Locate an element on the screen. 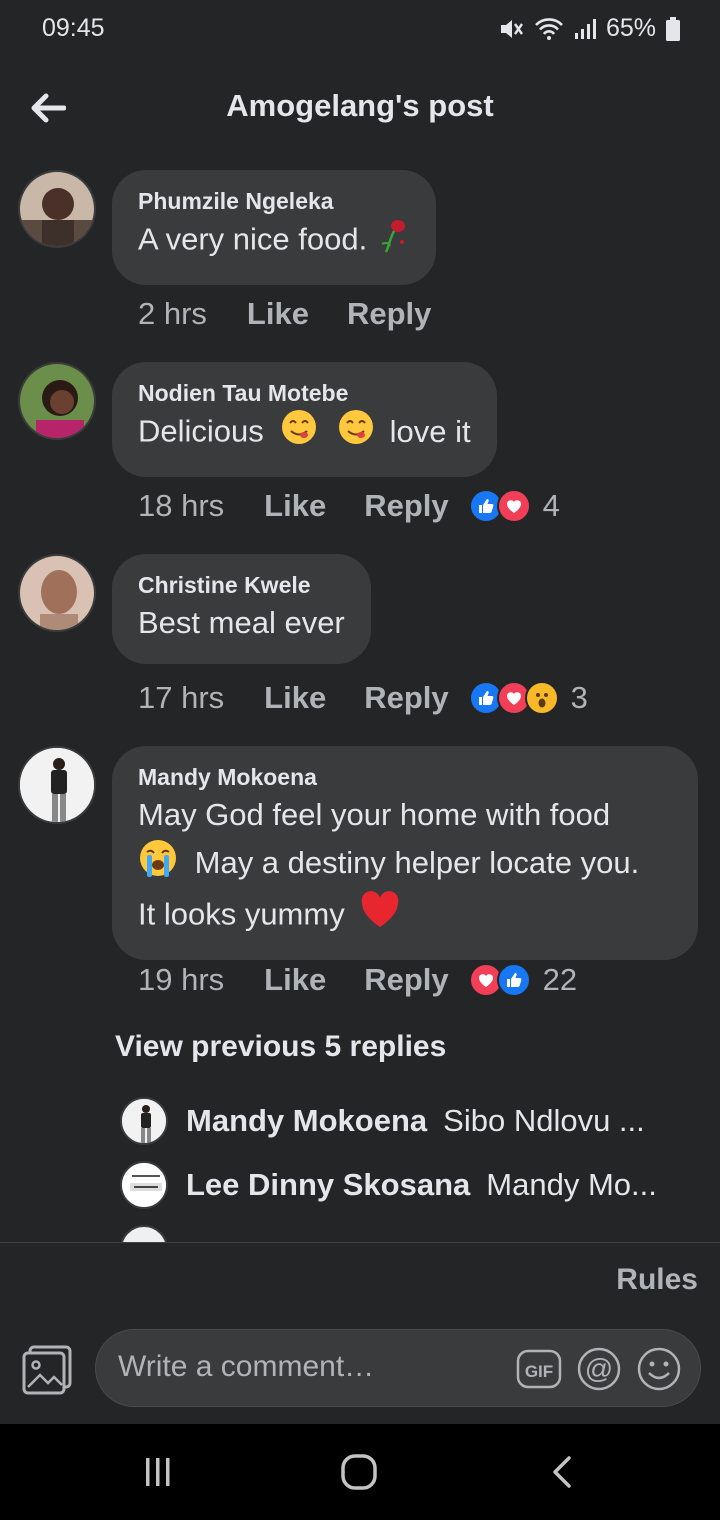 Image resolution: width=720 pixels, height=1520 pixels. photo-button is located at coordinates (47, 1370).